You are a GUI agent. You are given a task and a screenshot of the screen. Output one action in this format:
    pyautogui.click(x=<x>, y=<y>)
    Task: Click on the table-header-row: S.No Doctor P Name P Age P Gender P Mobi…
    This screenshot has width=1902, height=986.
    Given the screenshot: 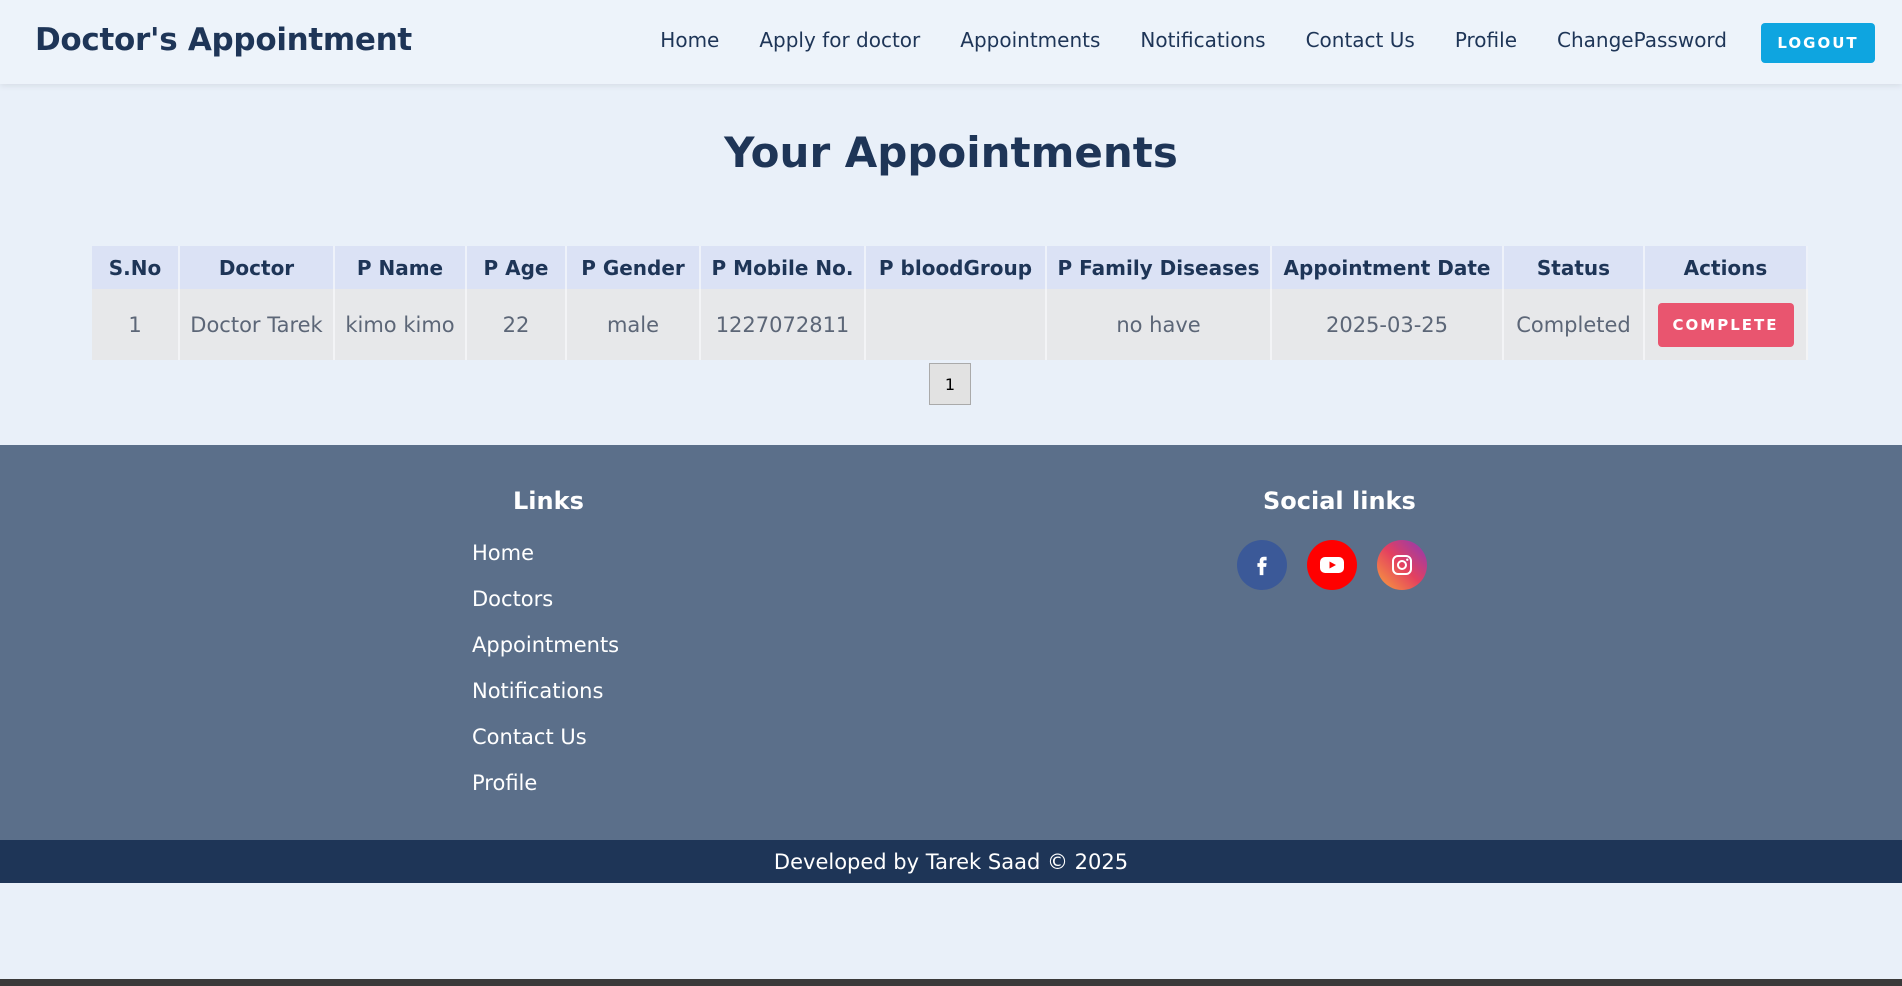 What is the action you would take?
    pyautogui.click(x=950, y=267)
    